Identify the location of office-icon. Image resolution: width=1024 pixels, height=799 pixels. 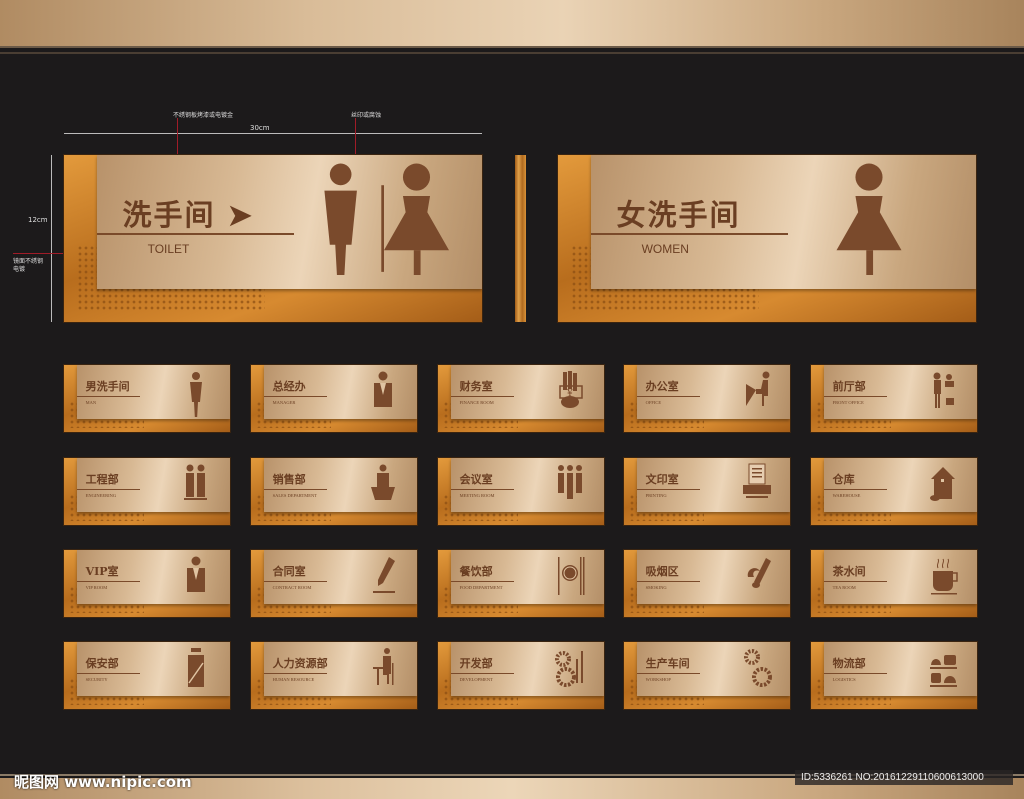
(758, 388).